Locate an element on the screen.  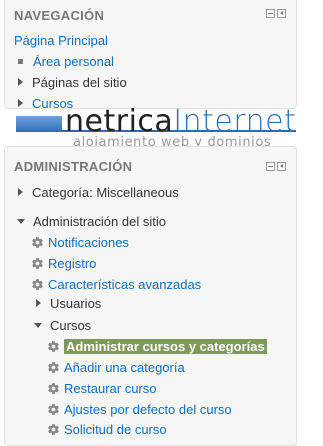
course-item-ajustes-defecto: Ajustes por defecto del curso is located at coordinates (139, 409).